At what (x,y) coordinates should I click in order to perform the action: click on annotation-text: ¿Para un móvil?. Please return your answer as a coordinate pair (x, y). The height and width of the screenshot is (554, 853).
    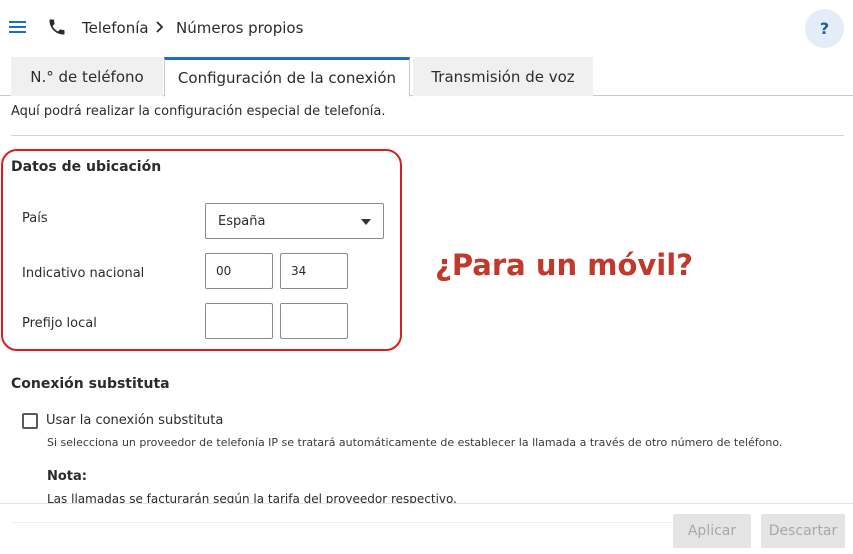
    Looking at the image, I should click on (564, 265).